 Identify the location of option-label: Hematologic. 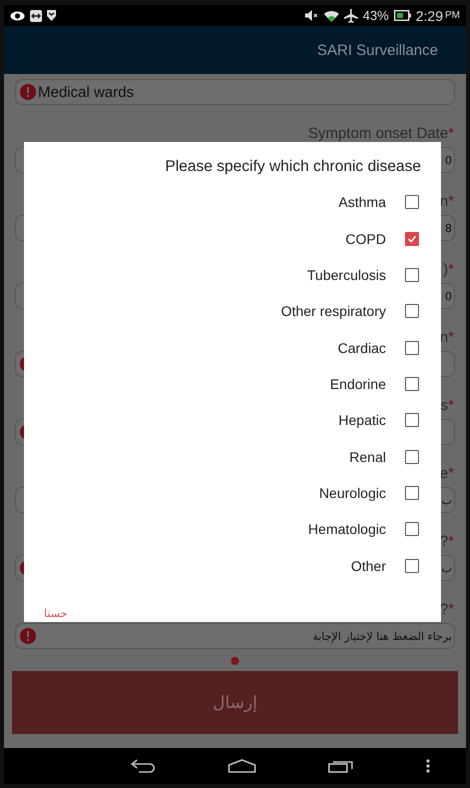
(347, 529).